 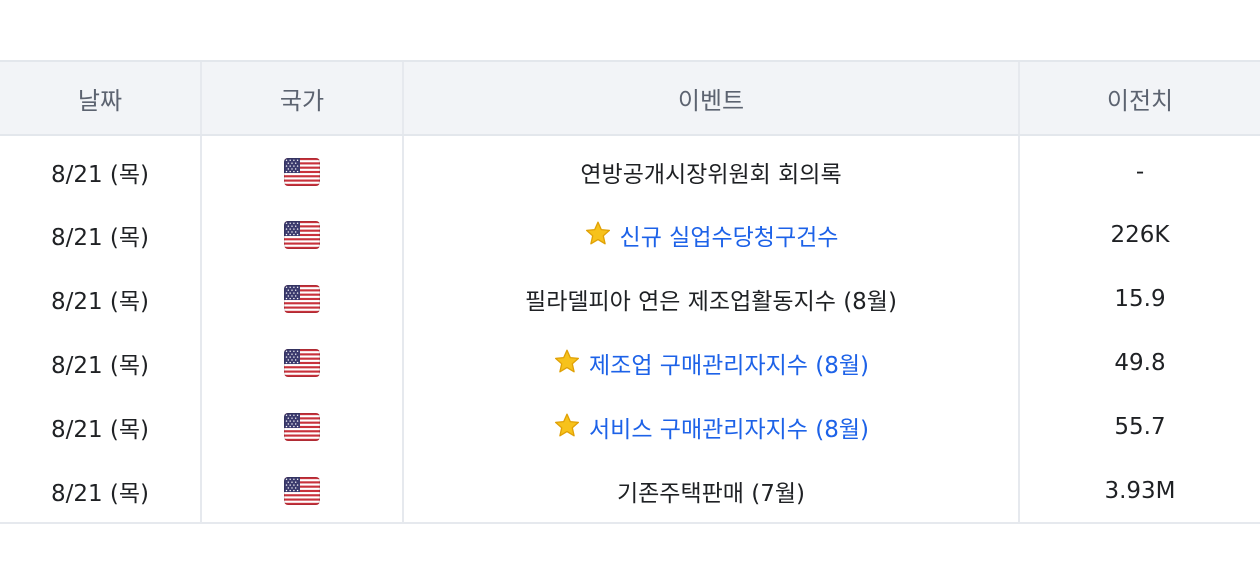 I want to click on table-row: 8/21 (목) 신규 실업수당청구건수 226K, so click(x=630, y=235).